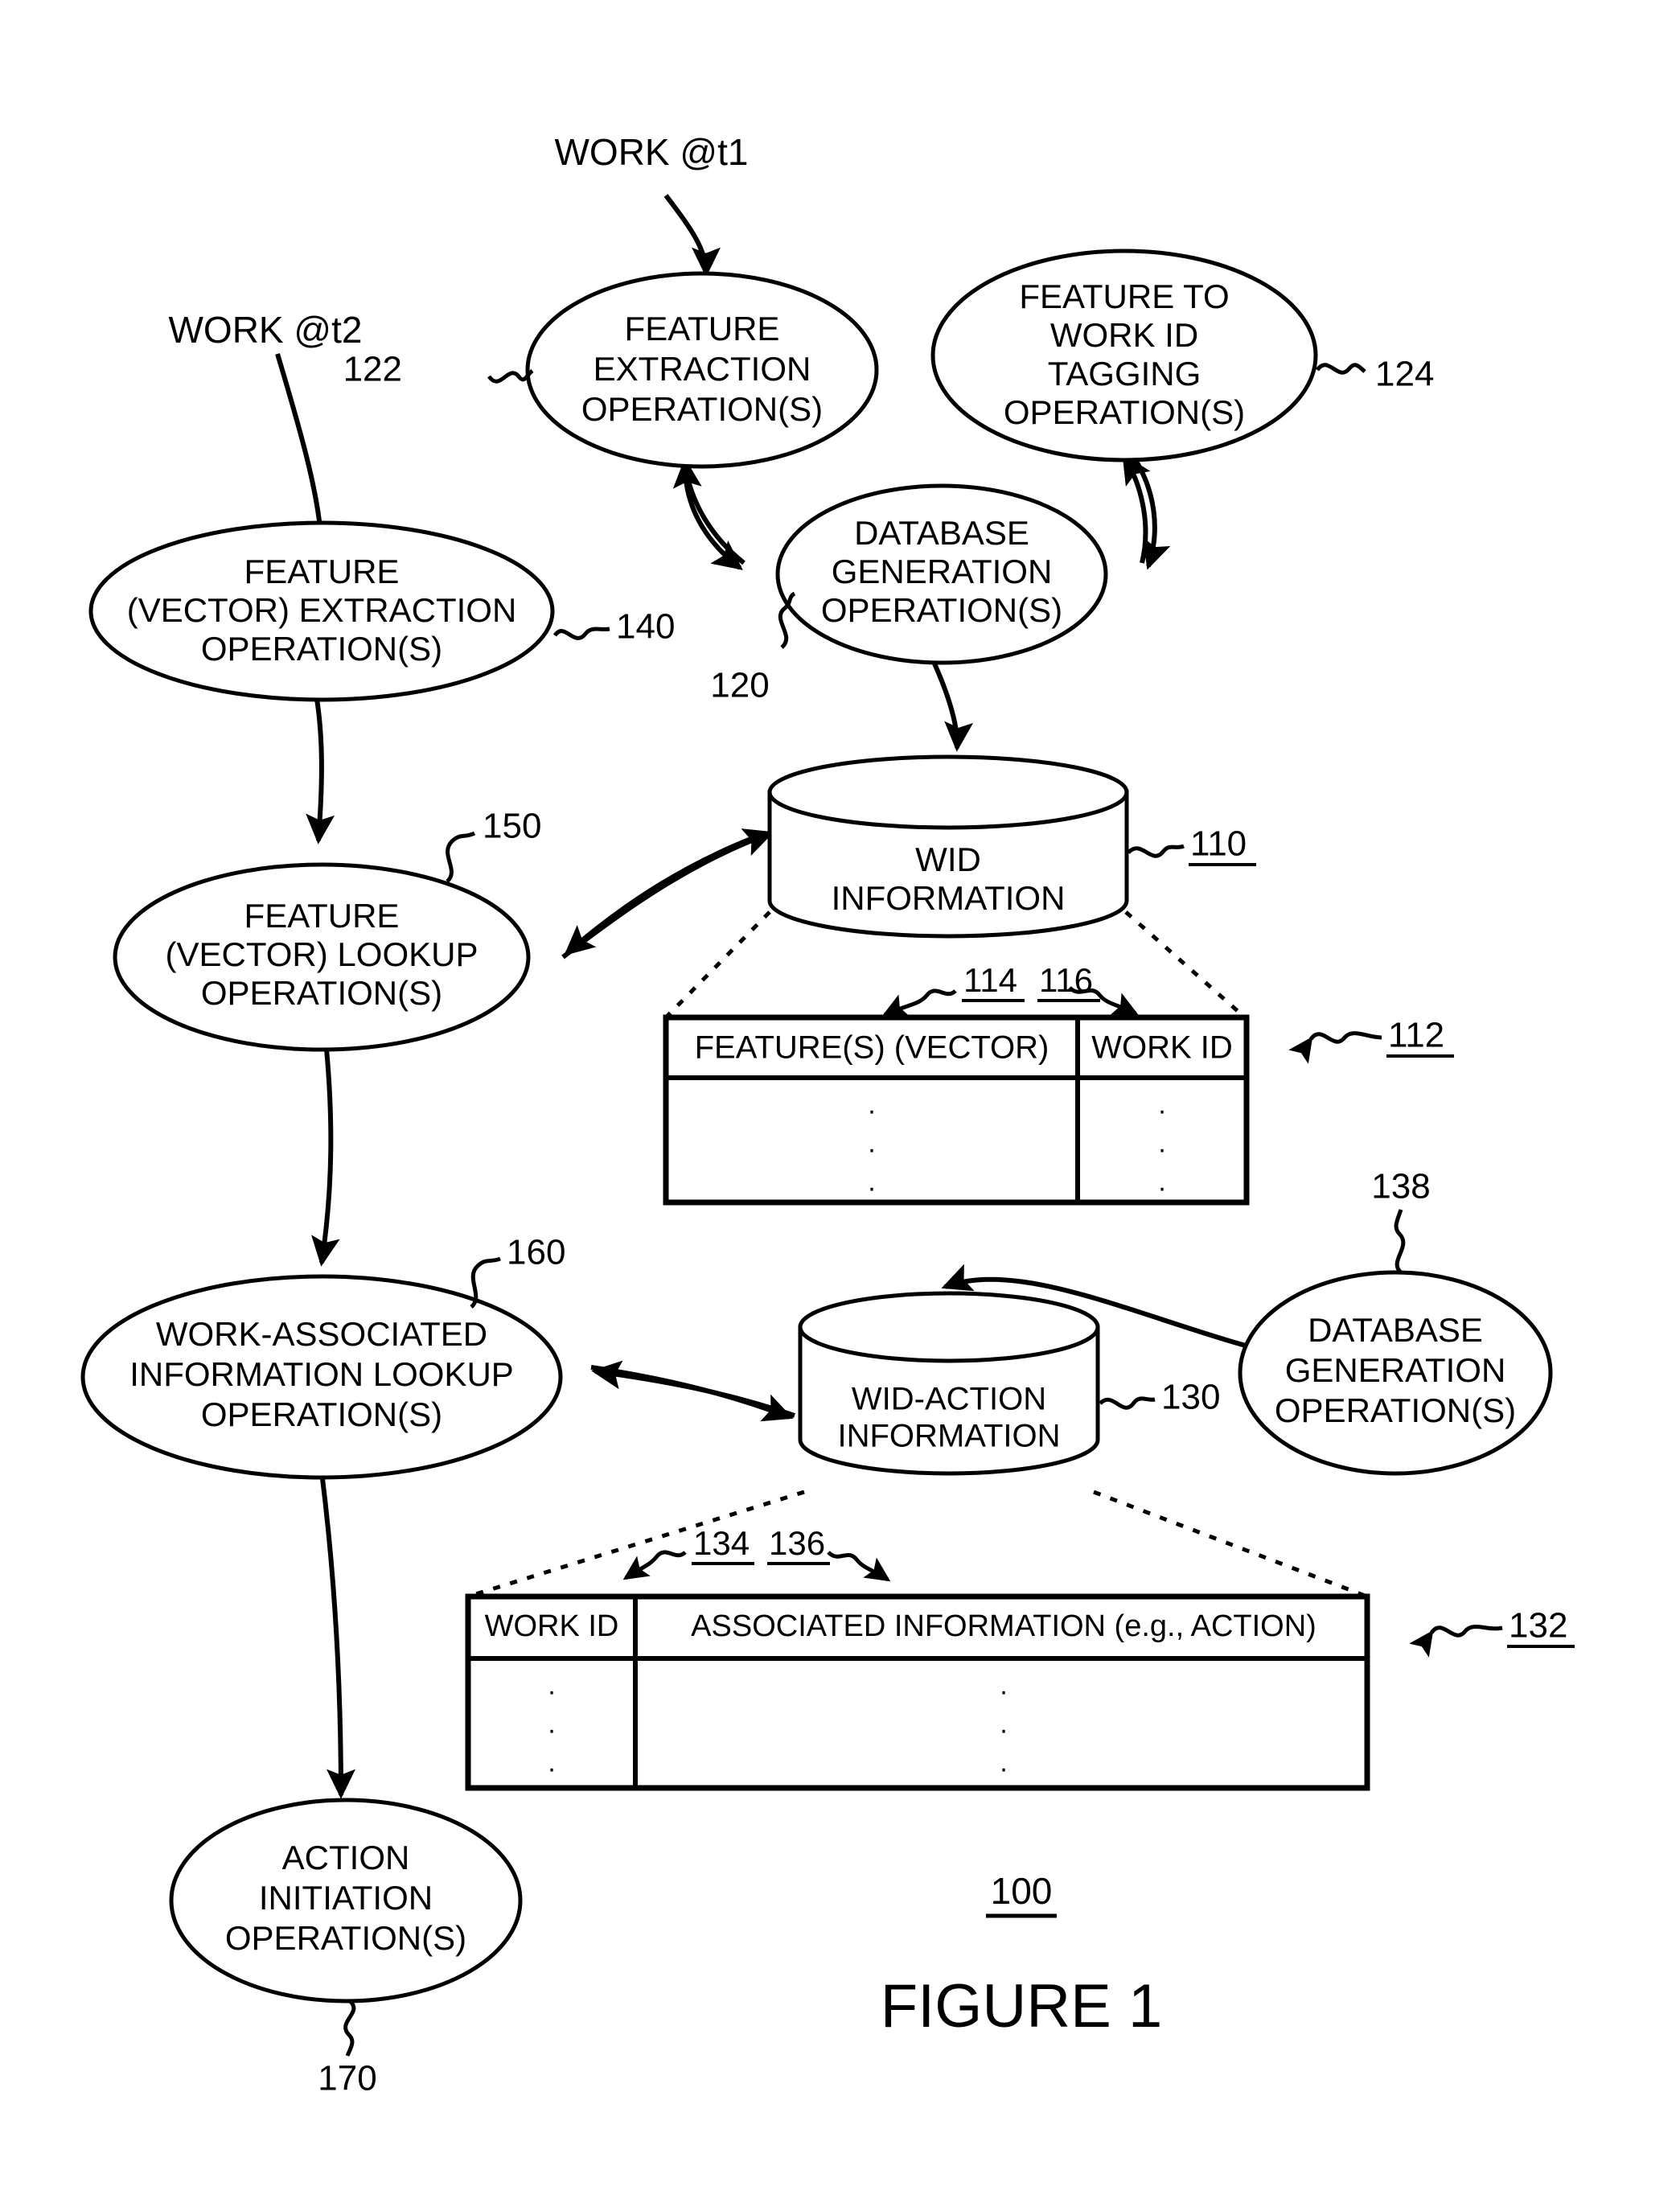  I want to click on tagging-label-line-1: FEATURE TO, so click(1124, 296).